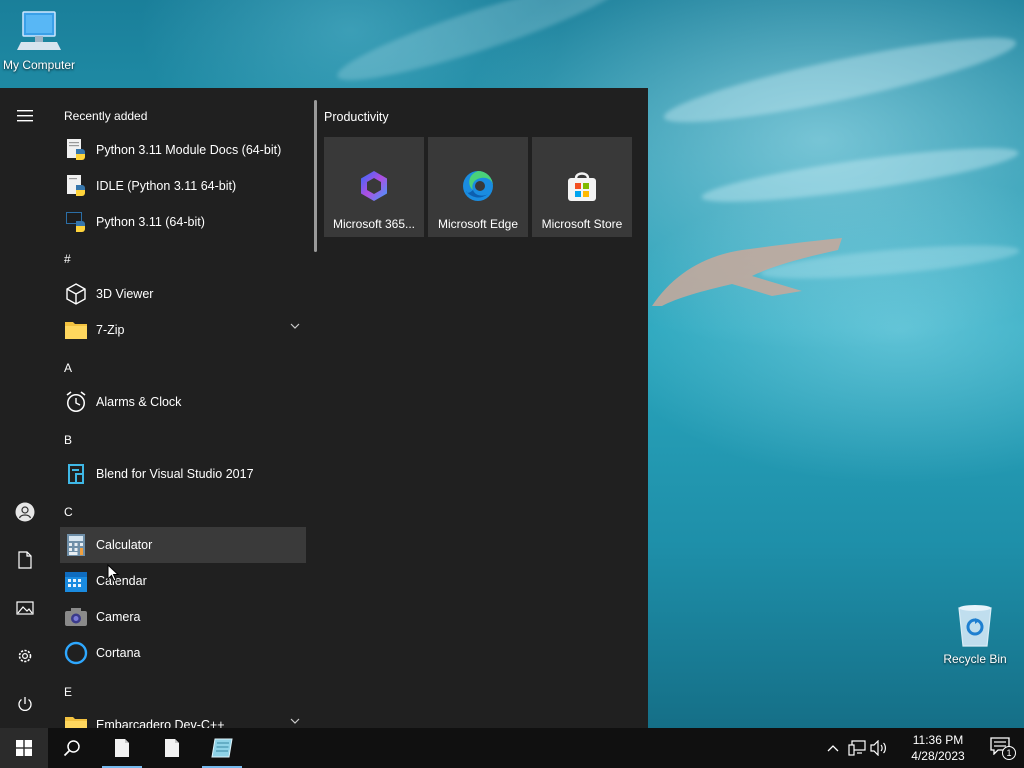  Describe the element at coordinates (76, 402) in the screenshot. I see `alarm-clock-icon` at that location.